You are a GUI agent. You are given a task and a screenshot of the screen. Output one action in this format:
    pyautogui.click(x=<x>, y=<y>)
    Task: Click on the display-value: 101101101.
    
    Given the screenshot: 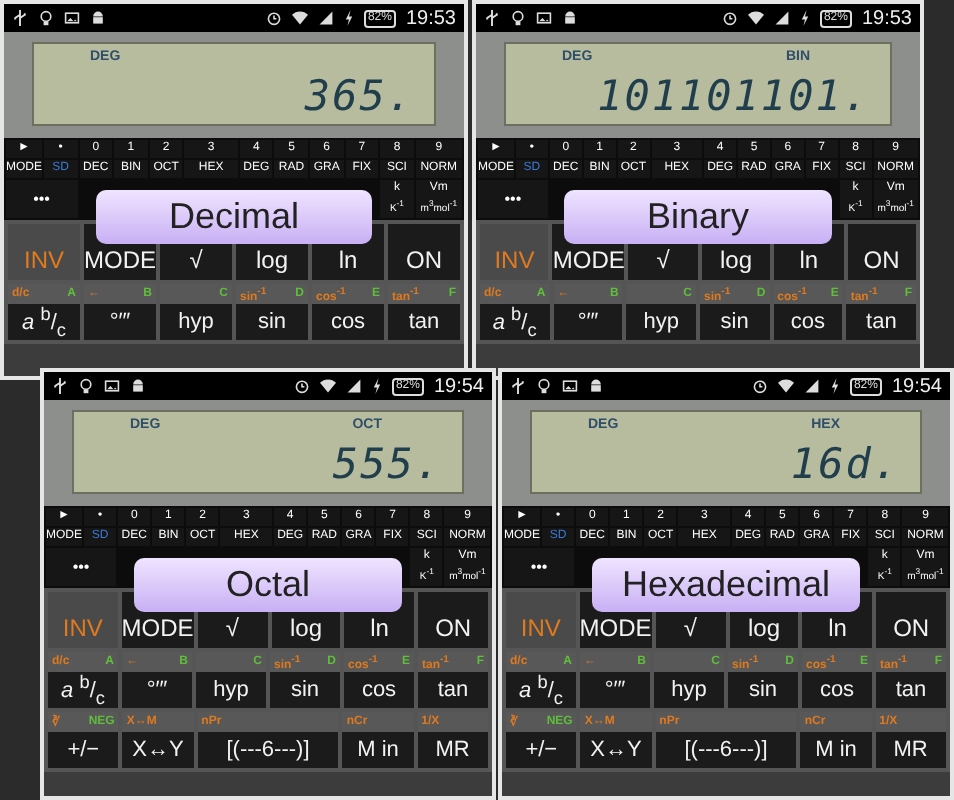 What is the action you would take?
    pyautogui.click(x=733, y=96)
    